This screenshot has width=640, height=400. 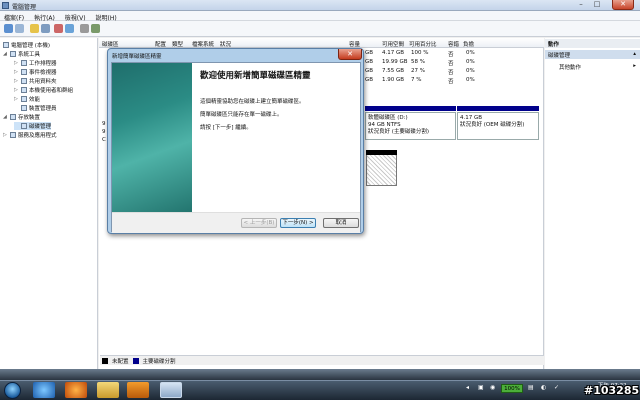 What do you see at coordinates (634, 66) in the screenshot?
I see `submenu-arrow-icon: ▸` at bounding box center [634, 66].